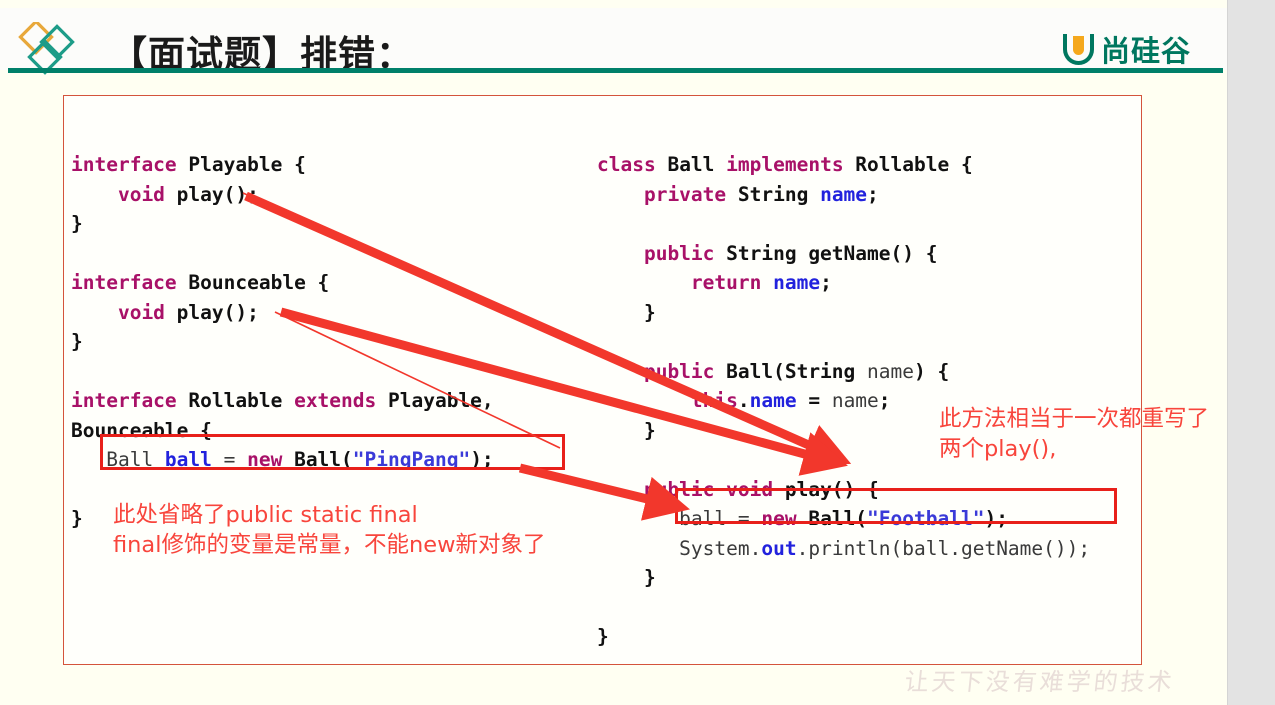 This screenshot has height=705, width=1275. What do you see at coordinates (247, 164) in the screenshot?
I see `code-token: Playable {` at bounding box center [247, 164].